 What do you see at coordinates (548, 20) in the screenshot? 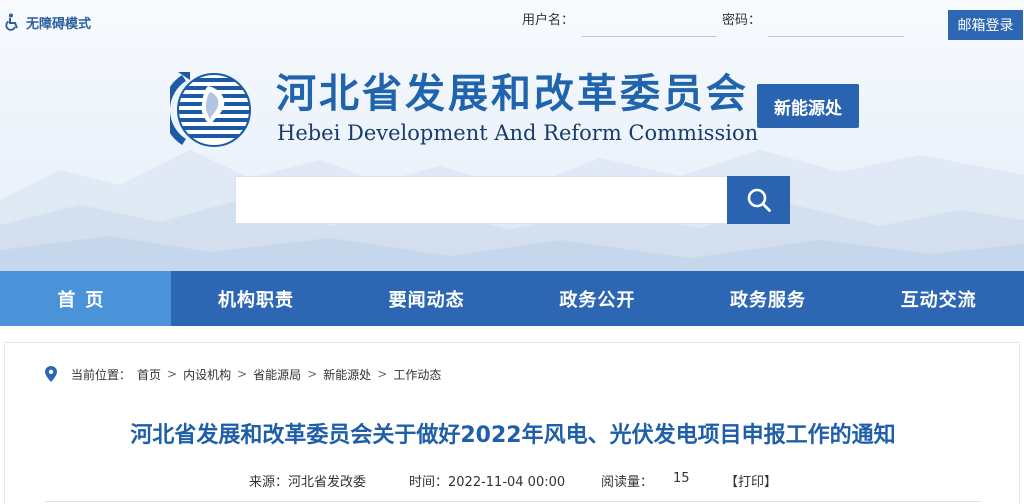
I see `username-label: 用户名：` at bounding box center [548, 20].